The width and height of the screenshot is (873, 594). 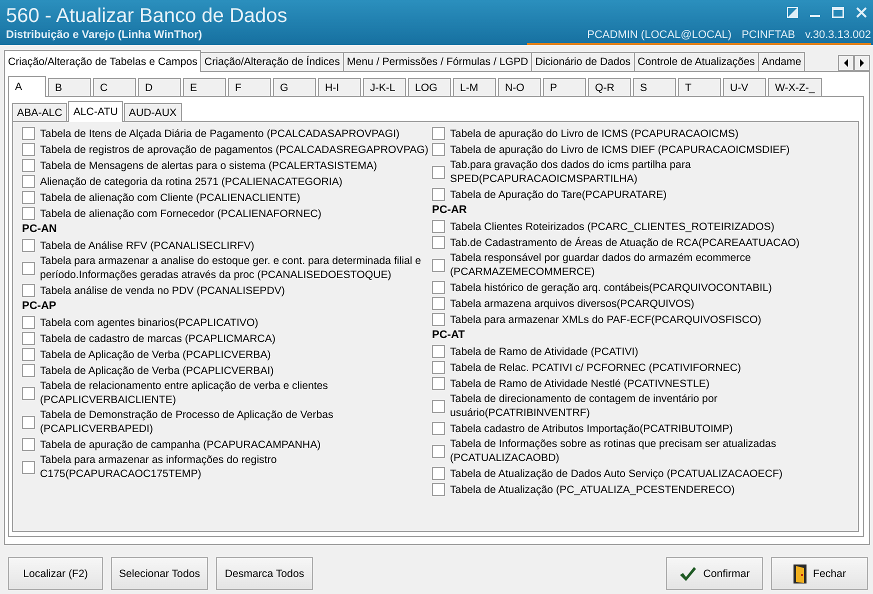 I want to click on checkbox-label: Tabela de Aplicação de Verba (PCAPLICVERBAI), so click(x=157, y=371).